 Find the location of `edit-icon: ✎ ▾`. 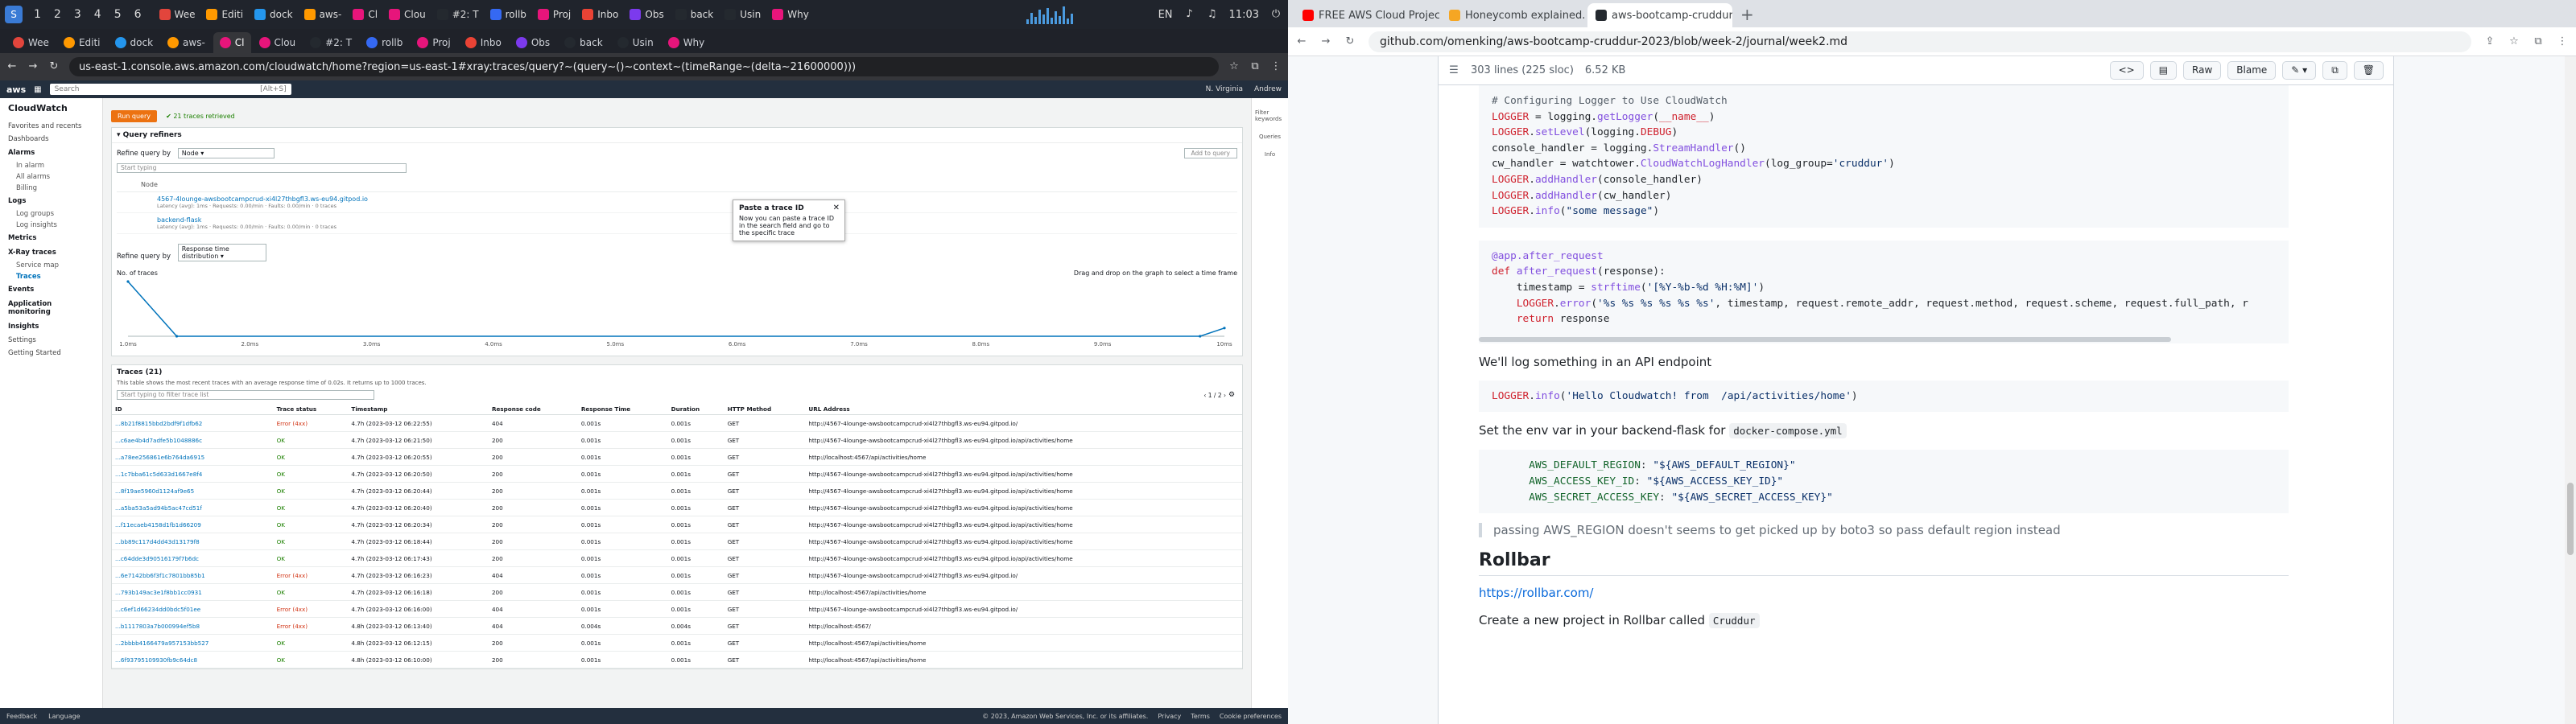

edit-icon: ✎ ▾ is located at coordinates (2299, 70).